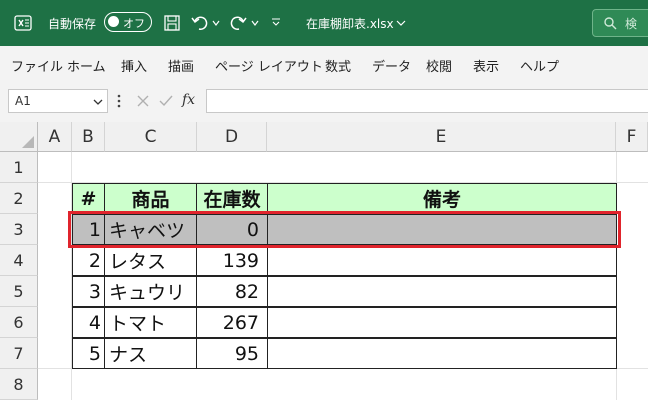 The image size is (648, 400). I want to click on table-cell: 5, so click(88, 353).